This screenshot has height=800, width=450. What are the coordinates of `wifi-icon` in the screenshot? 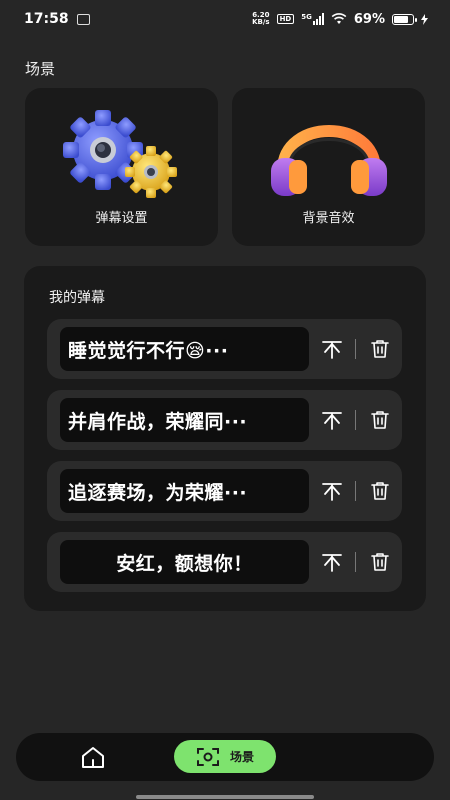 It's located at (339, 18).